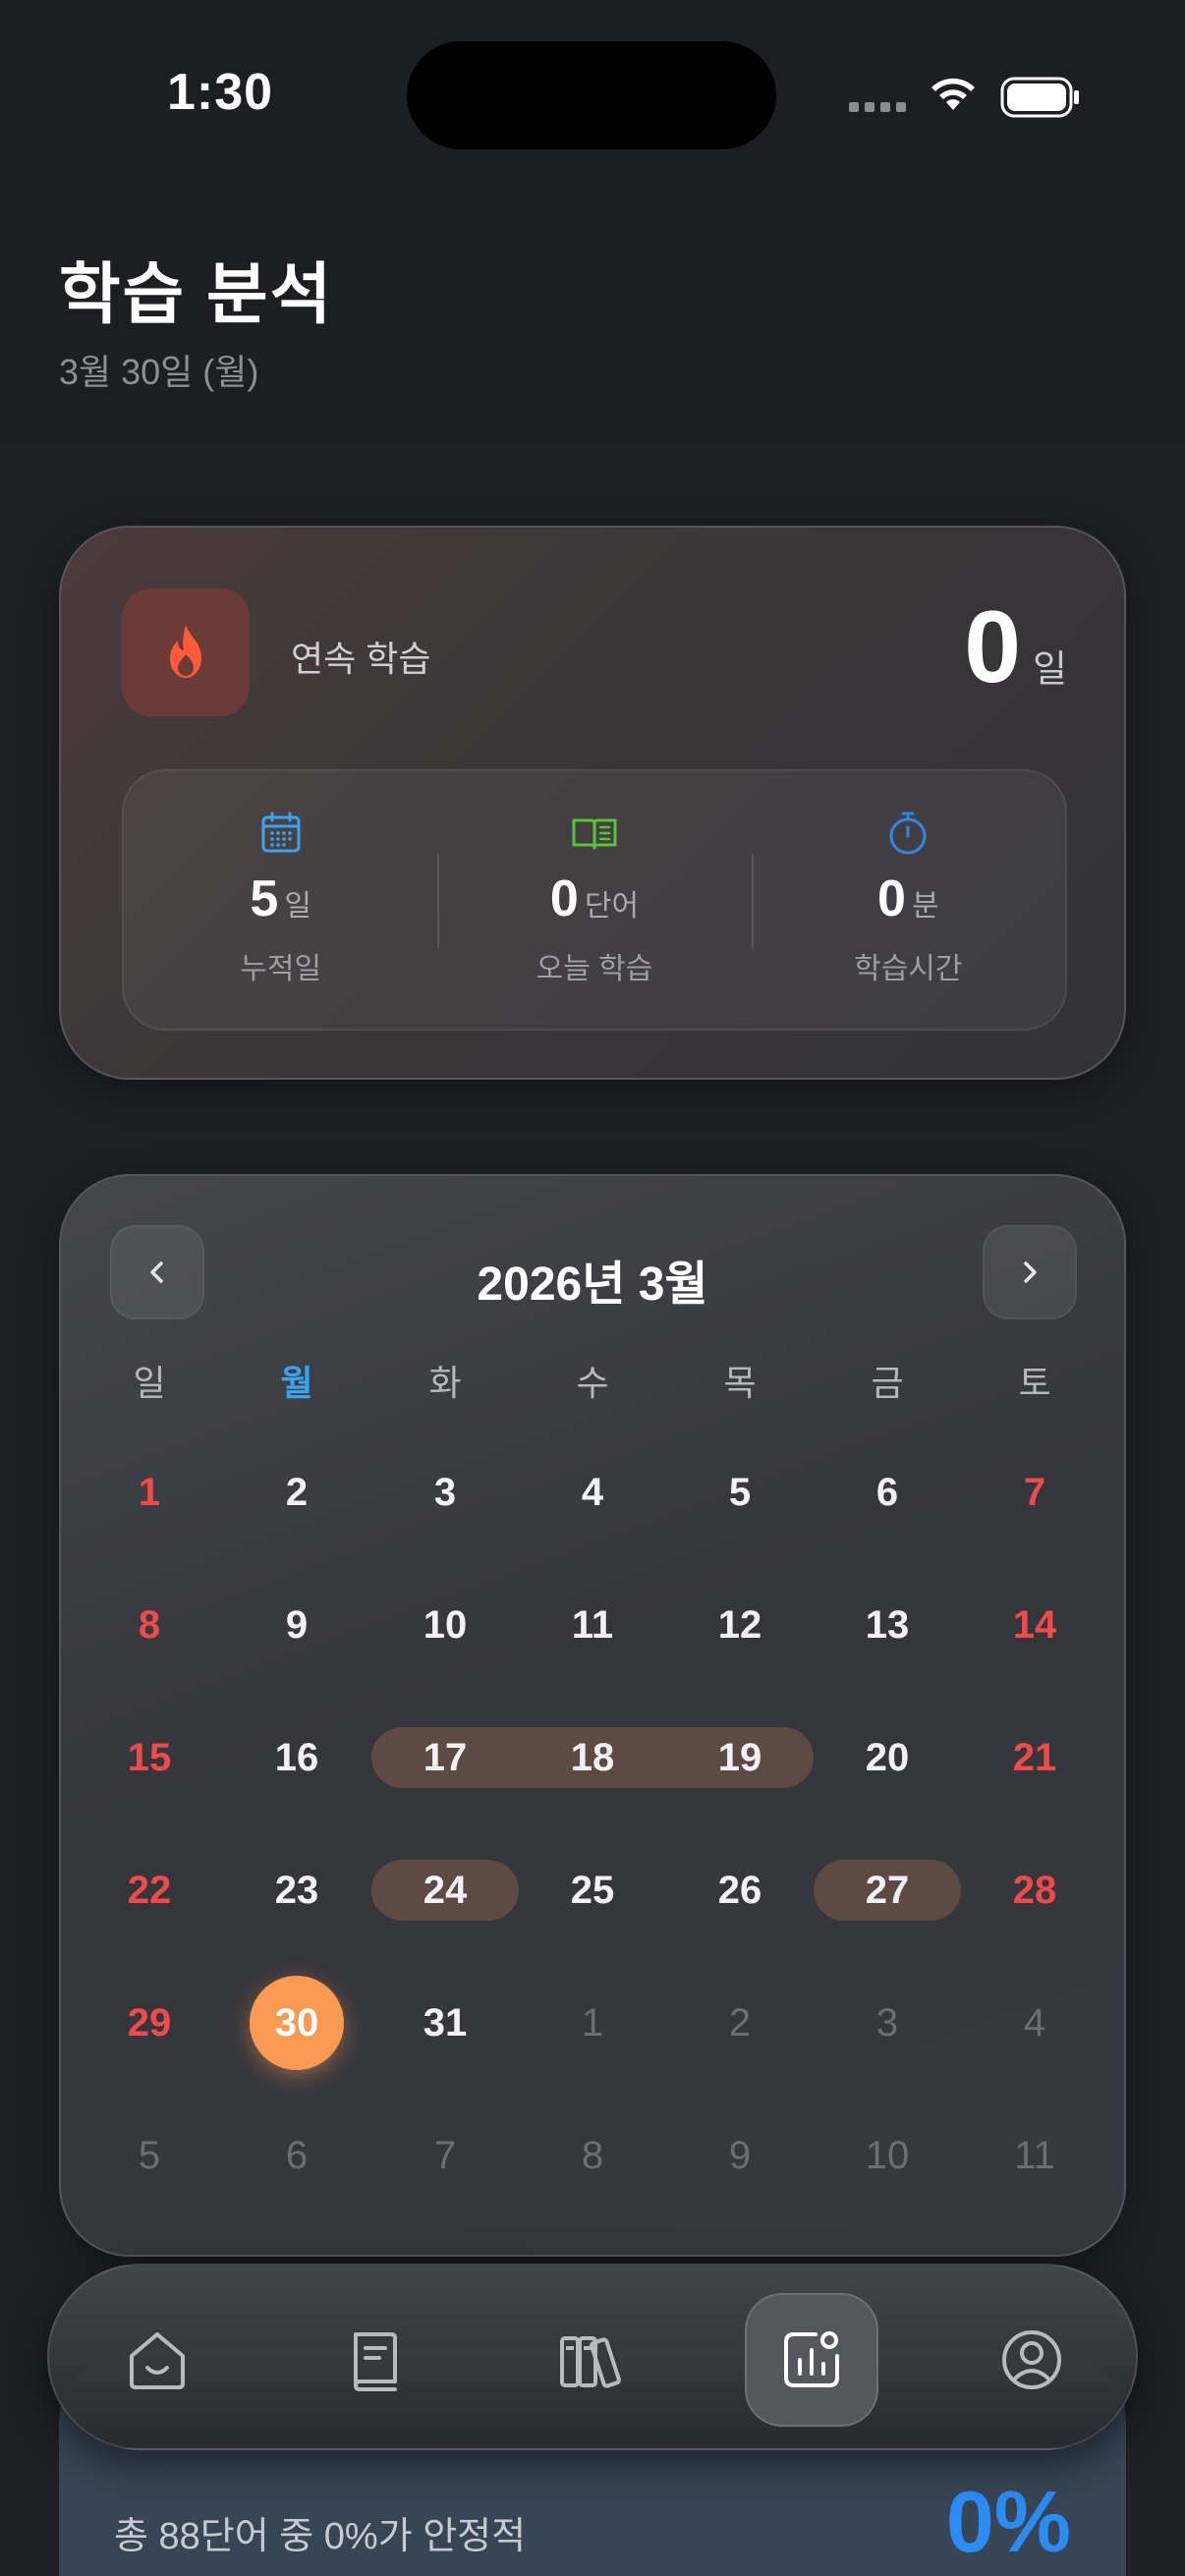 The image size is (1185, 2576). Describe the element at coordinates (297, 1757) in the screenshot. I see `calendar-day: 16` at that location.